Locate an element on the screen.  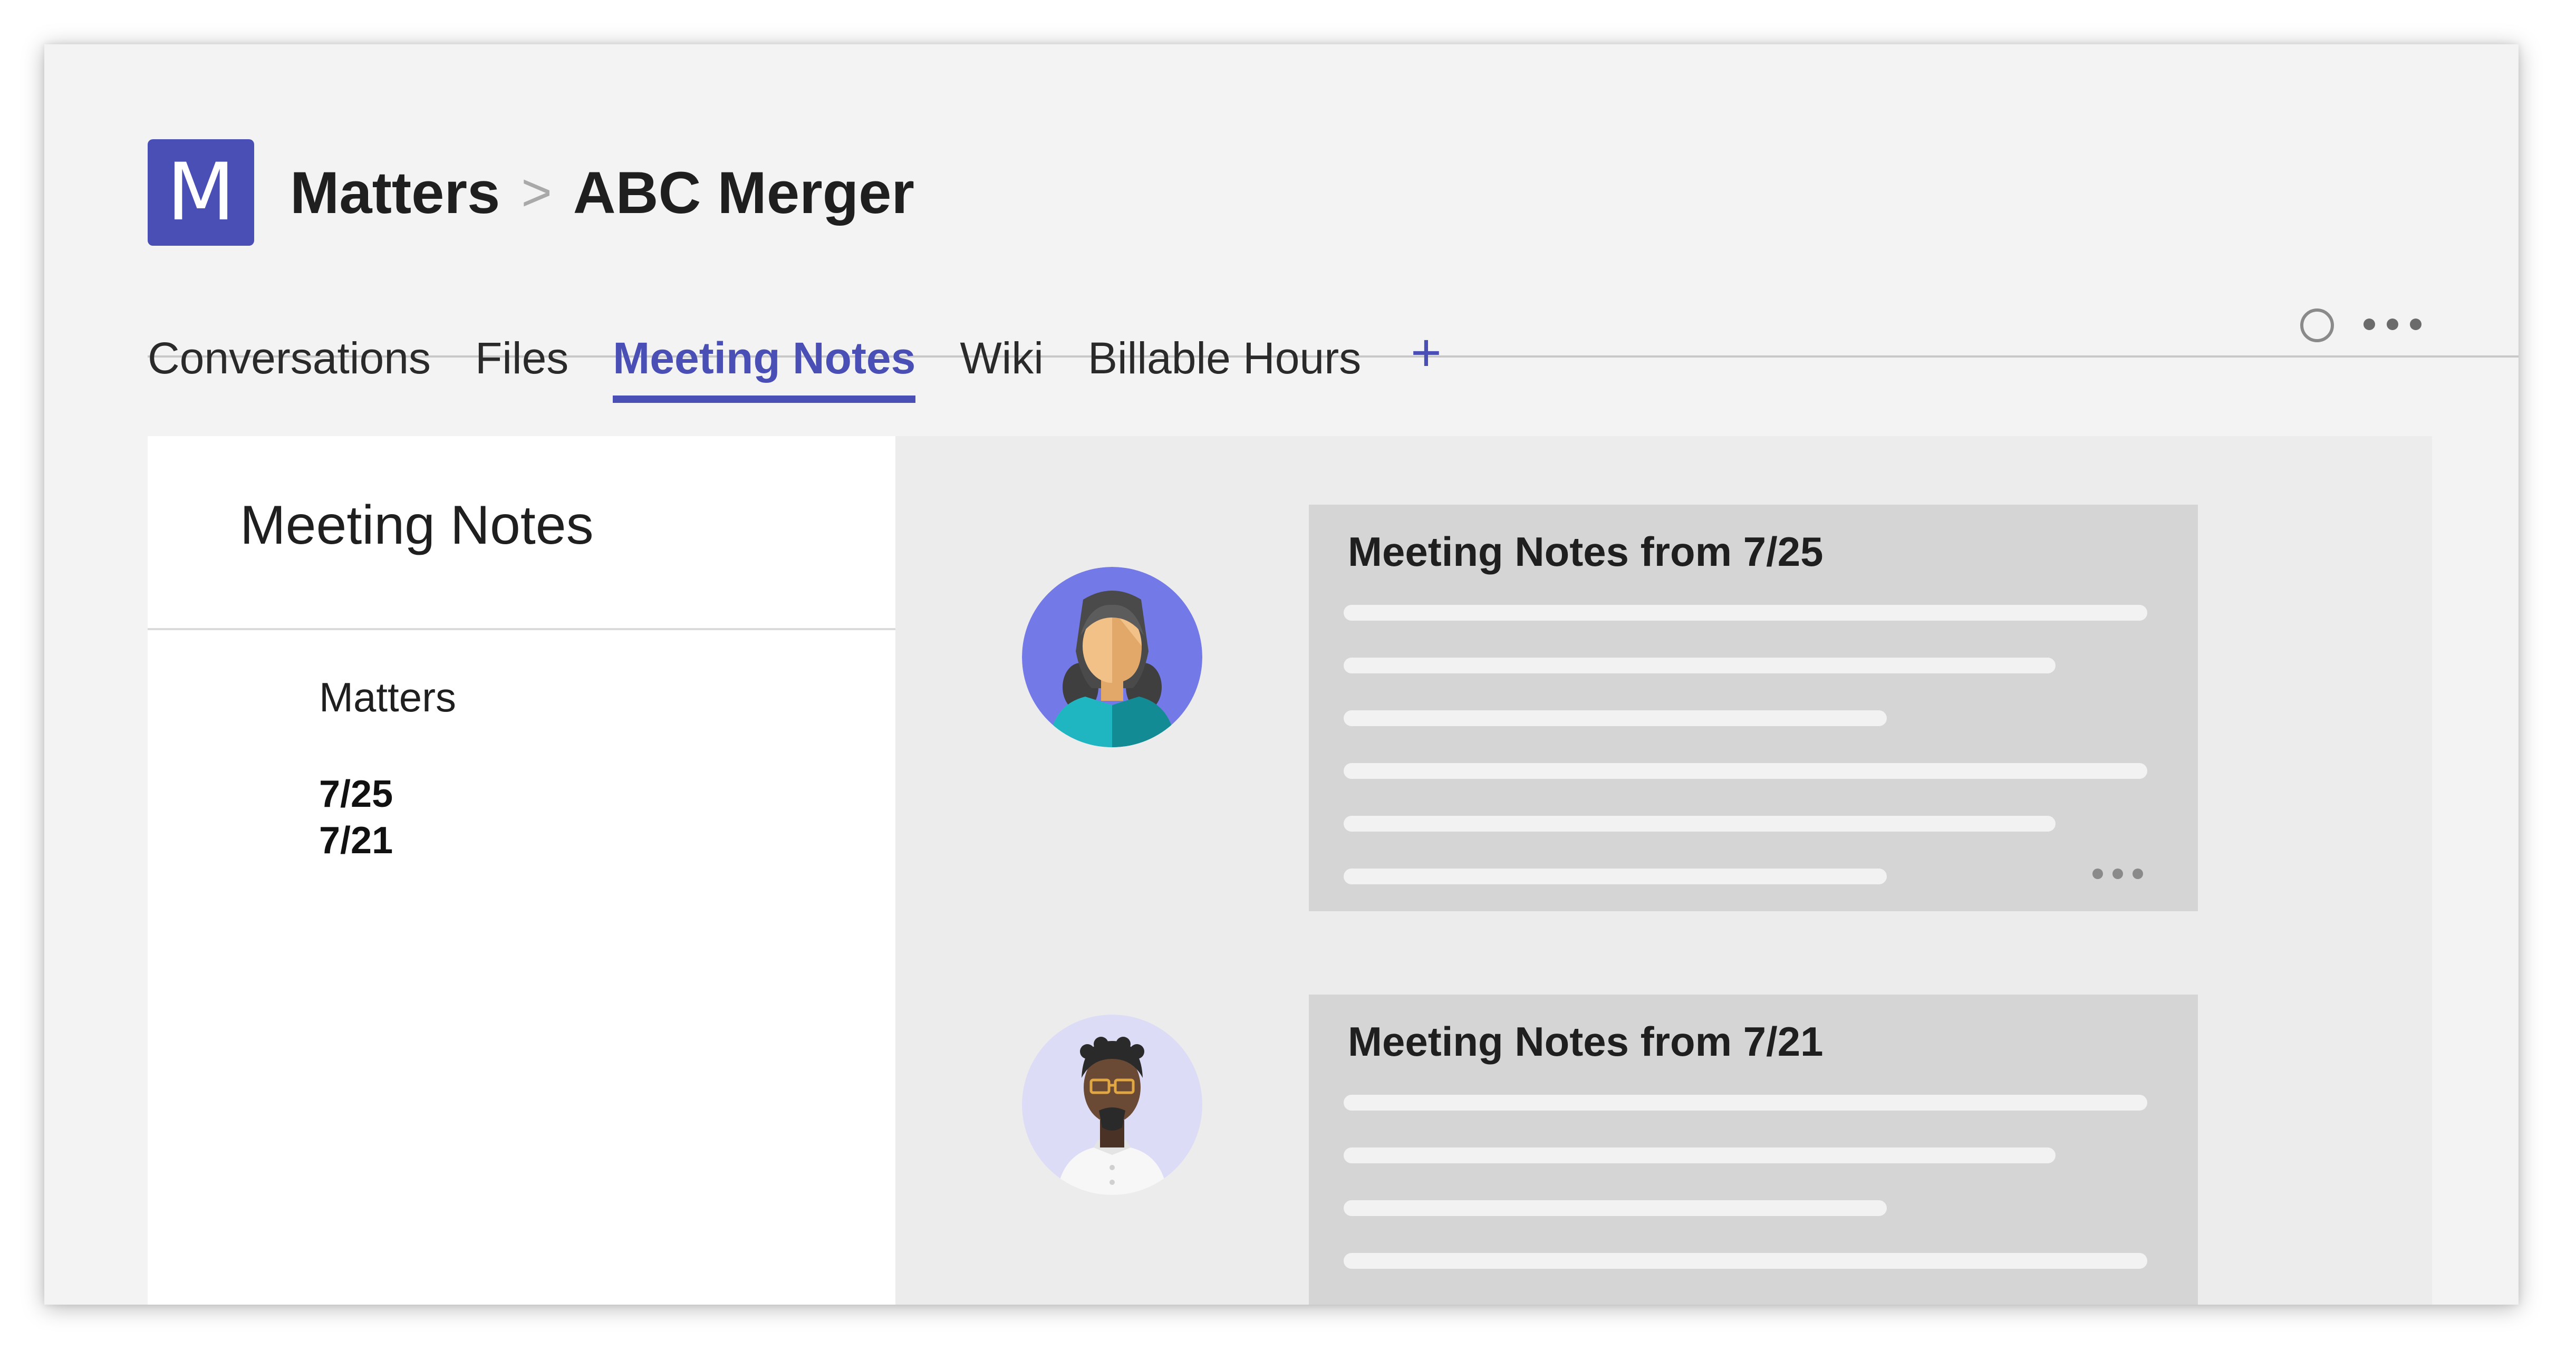
note-card: Meeting Notes from 7/21 is located at coordinates (1753, 1150).